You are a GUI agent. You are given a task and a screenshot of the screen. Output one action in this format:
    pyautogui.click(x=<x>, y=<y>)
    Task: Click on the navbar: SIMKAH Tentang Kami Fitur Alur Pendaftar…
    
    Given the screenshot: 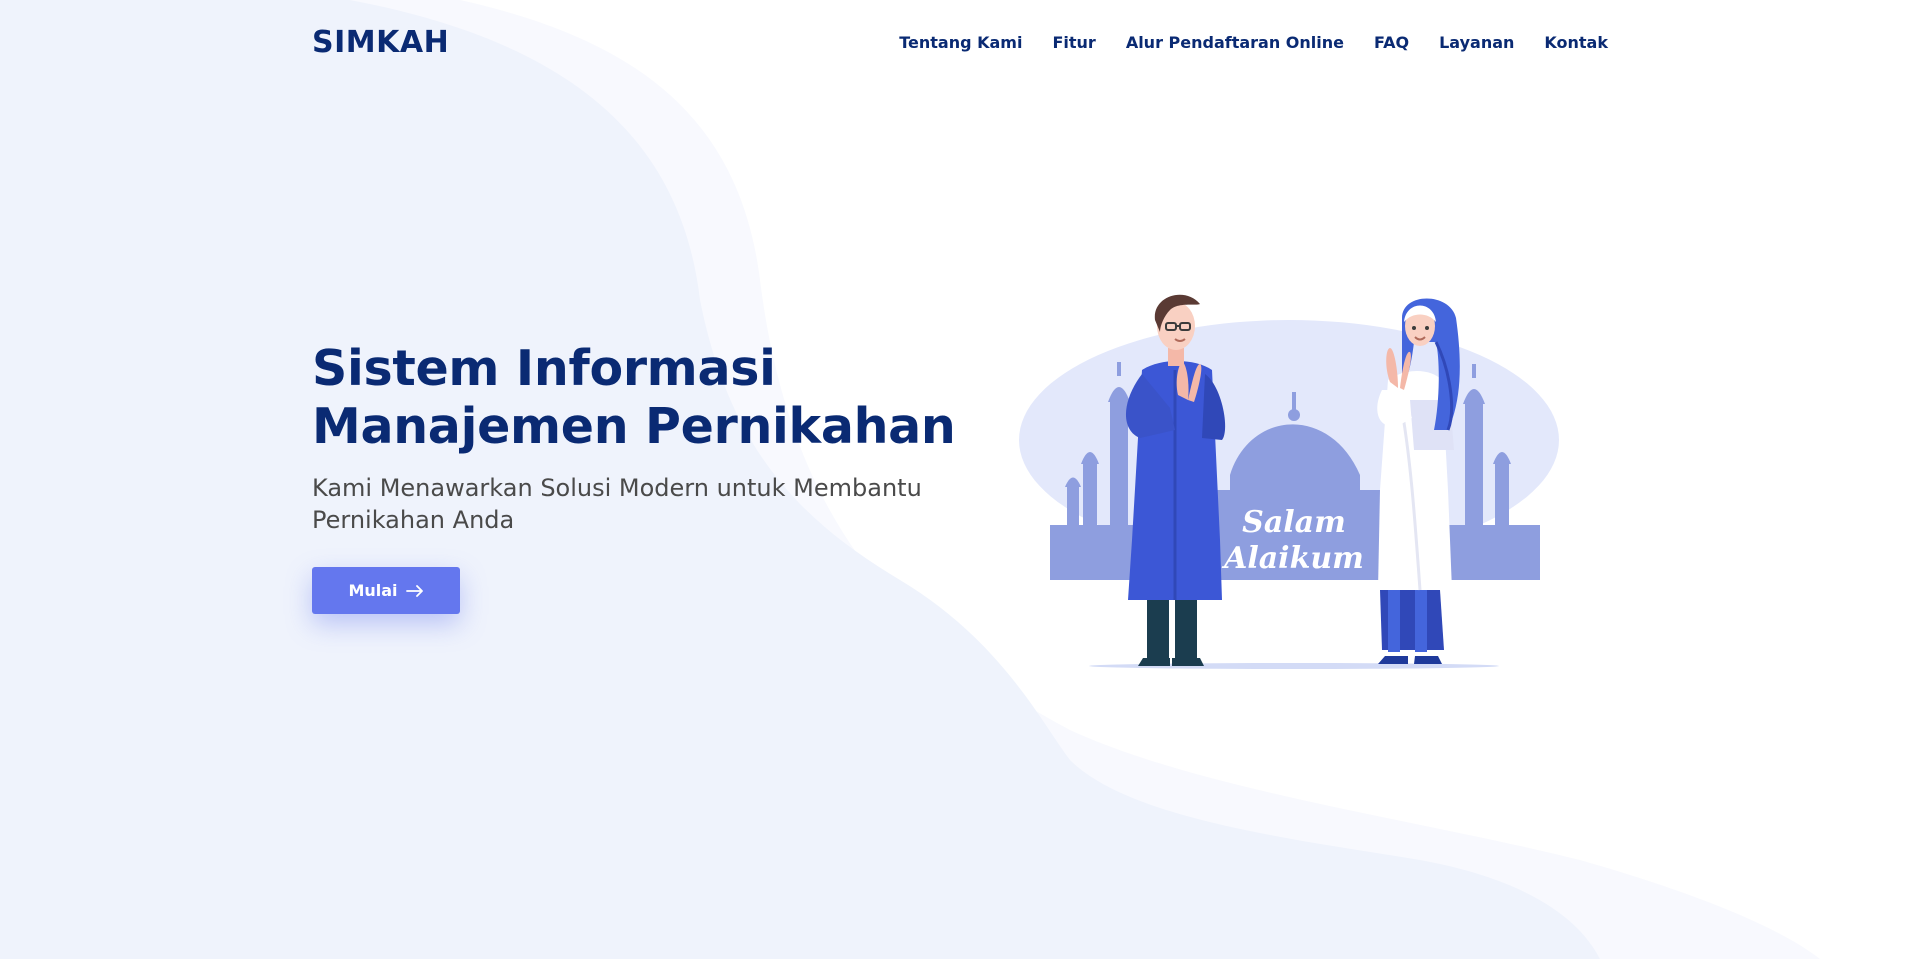 What is the action you would take?
    pyautogui.click(x=960, y=42)
    